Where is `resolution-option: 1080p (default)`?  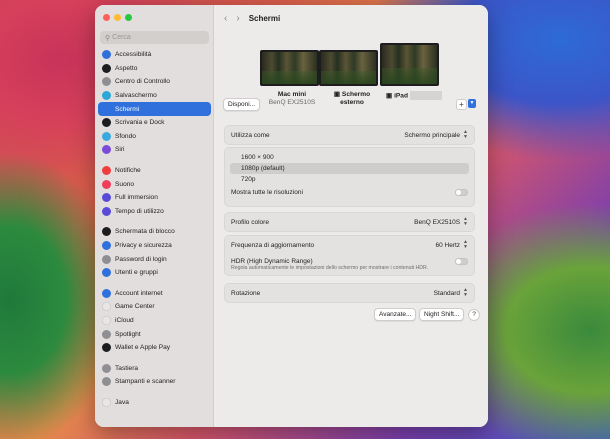
resolution-option: 1080p (default) is located at coordinates (349, 168).